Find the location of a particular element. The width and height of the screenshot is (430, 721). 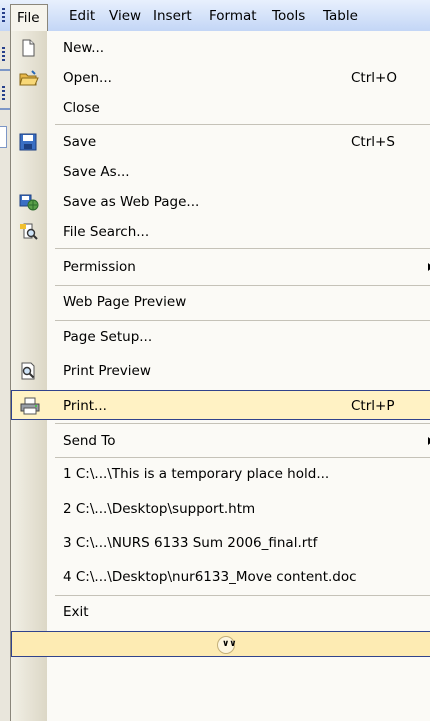

menu-item-web-page-preview: Web Page Preview is located at coordinates (220, 302).